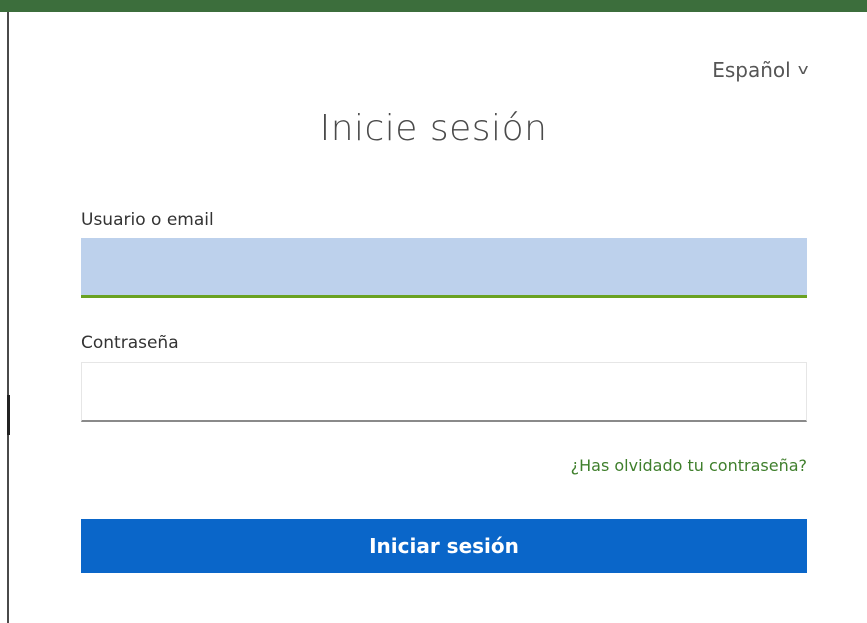 This screenshot has width=867, height=623. What do you see at coordinates (444, 392) in the screenshot?
I see `password-input` at bounding box center [444, 392].